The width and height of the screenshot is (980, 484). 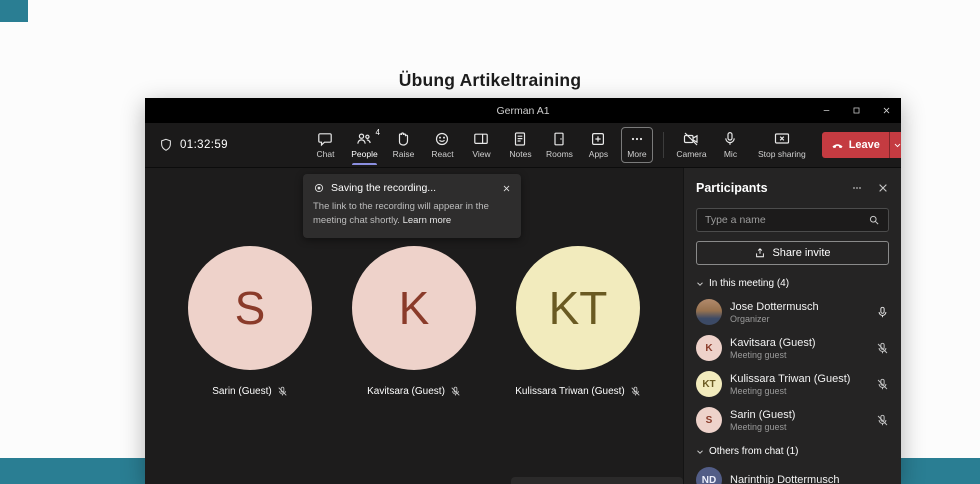 I want to click on window-controls, so click(x=856, y=110).